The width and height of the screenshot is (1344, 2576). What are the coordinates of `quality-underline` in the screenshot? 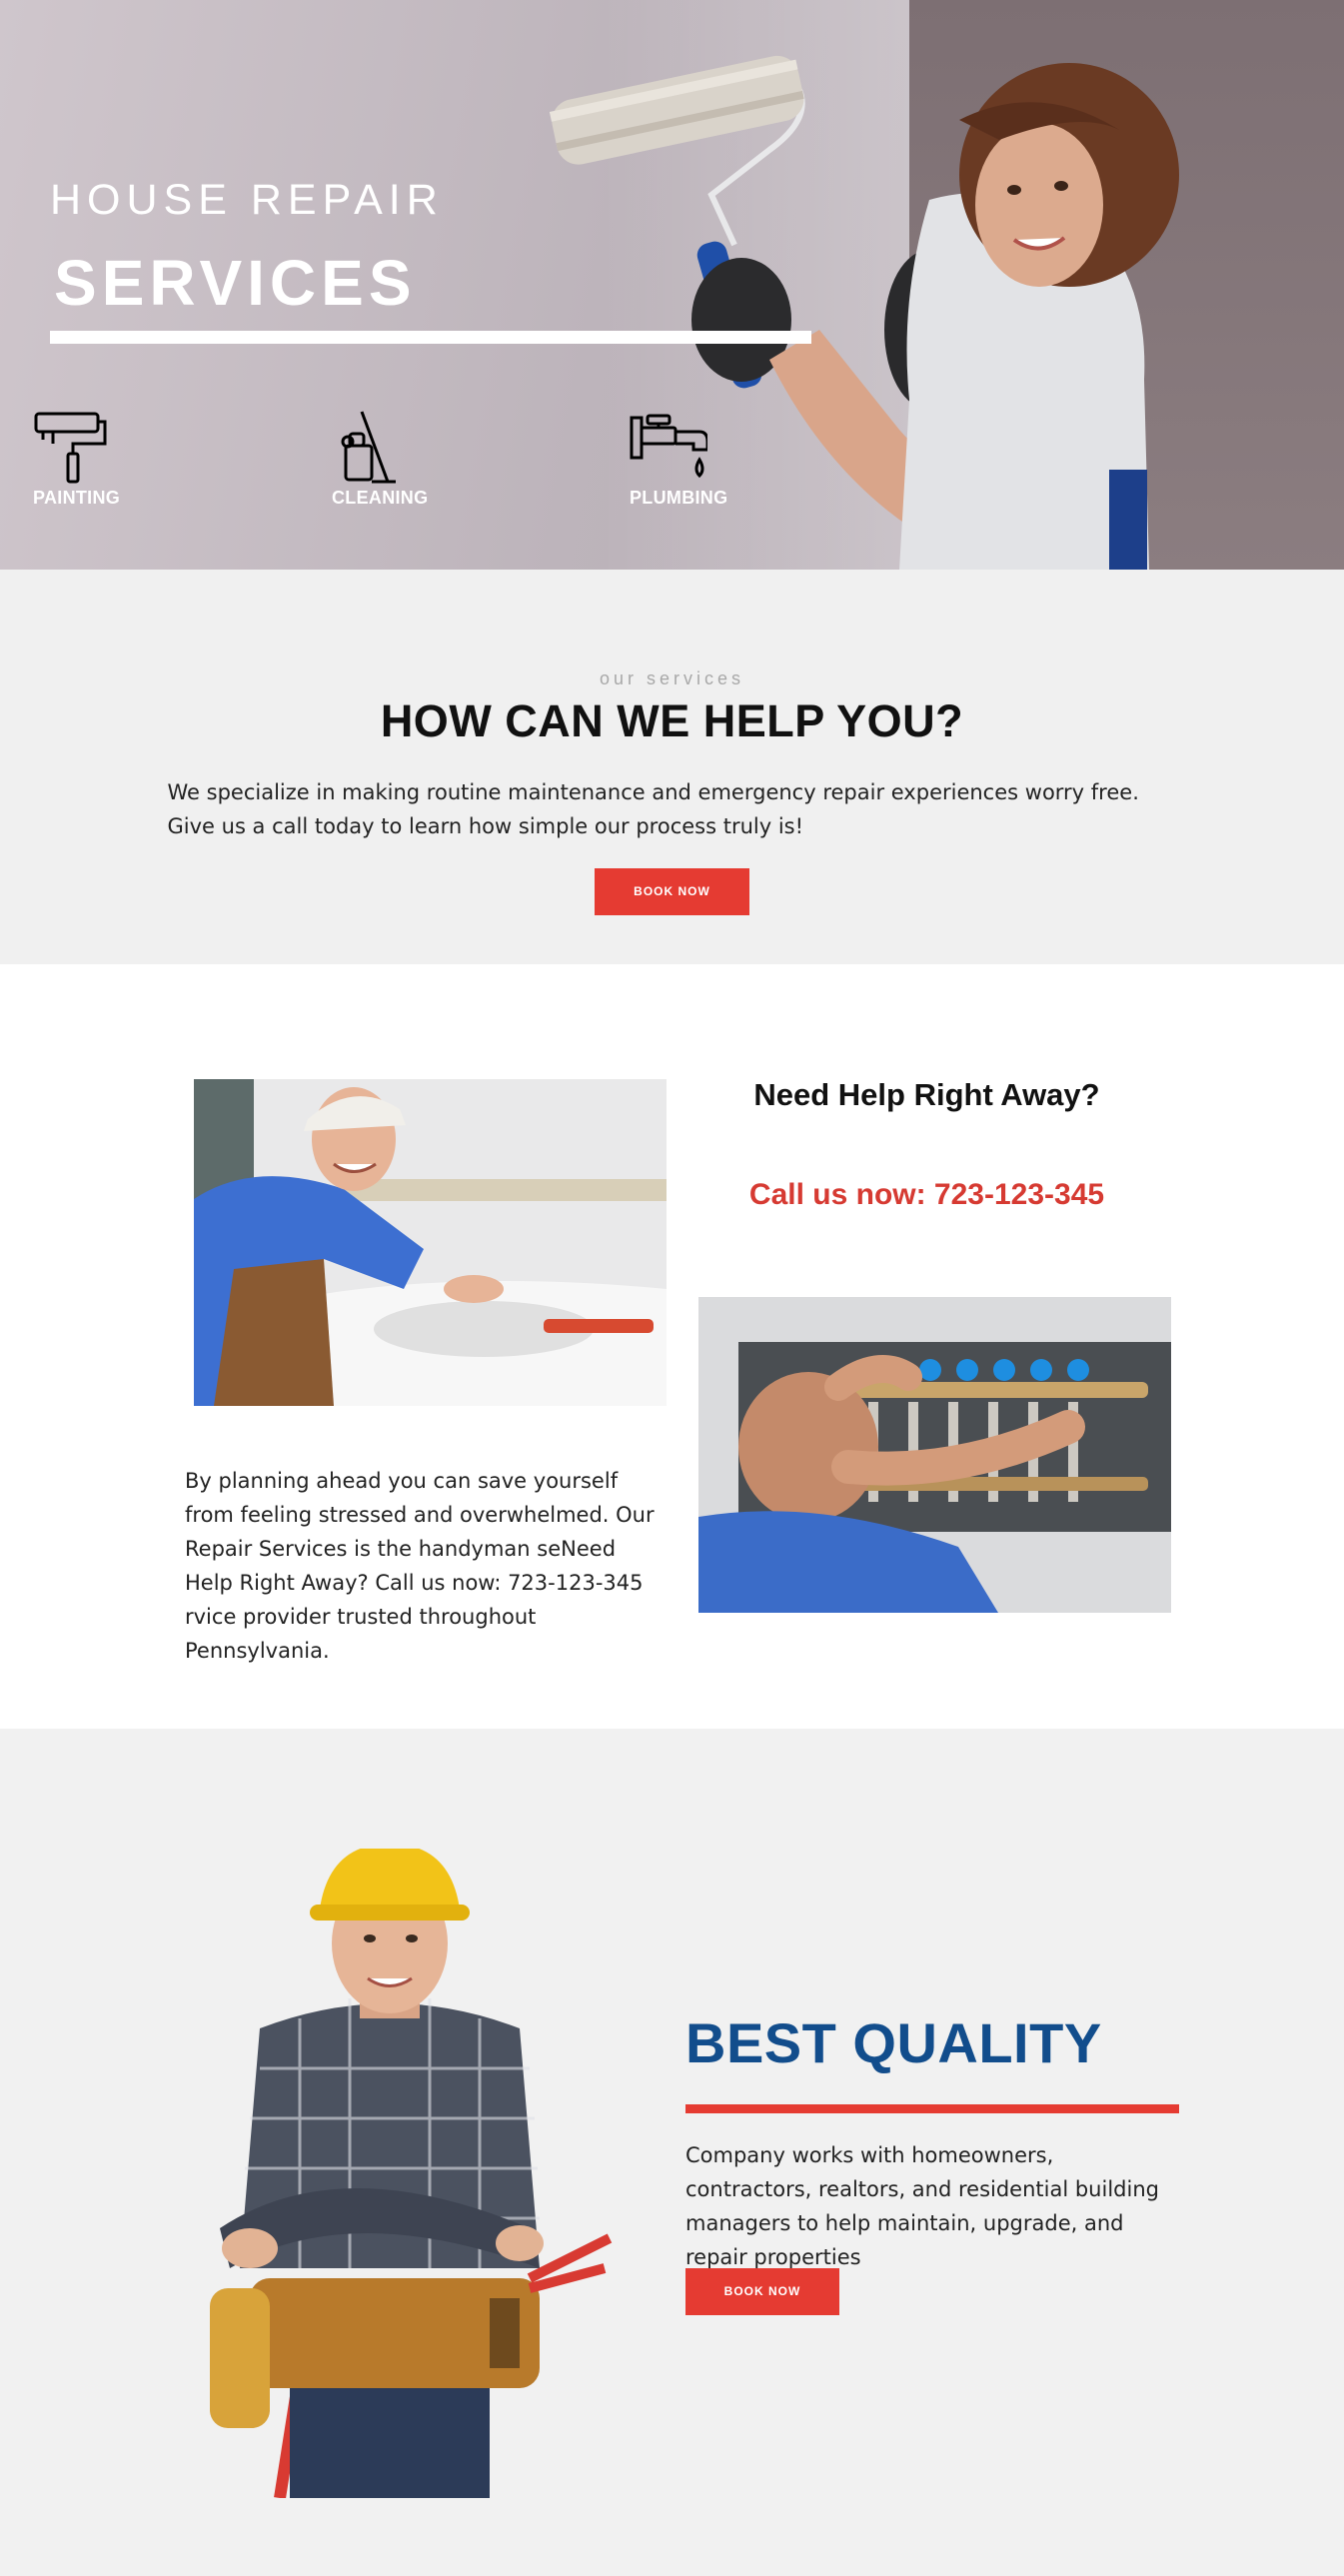 It's located at (932, 2108).